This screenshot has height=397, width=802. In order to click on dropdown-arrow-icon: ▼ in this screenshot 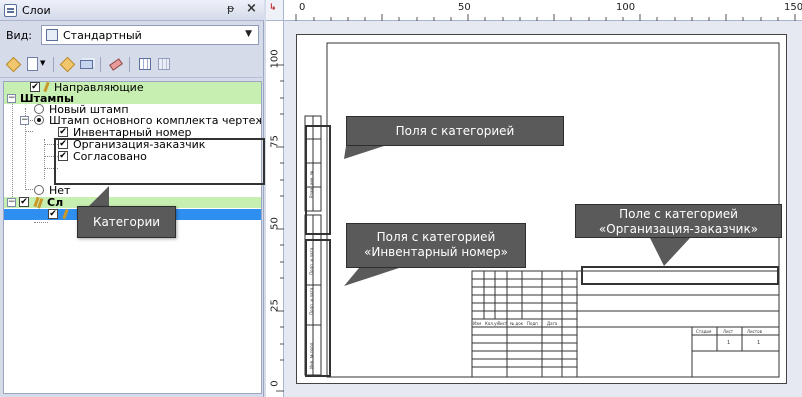, I will do `click(43, 63)`.